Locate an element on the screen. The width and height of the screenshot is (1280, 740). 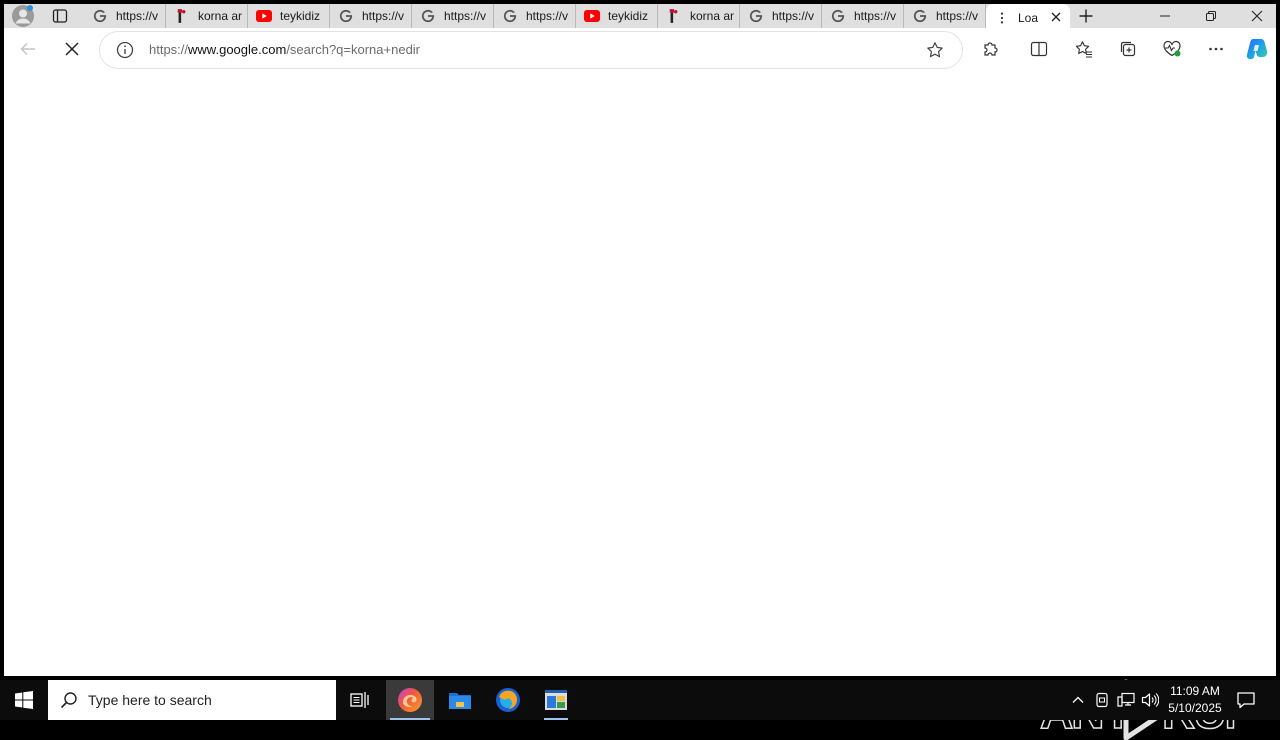
heartbeat-icon is located at coordinates (1172, 48).